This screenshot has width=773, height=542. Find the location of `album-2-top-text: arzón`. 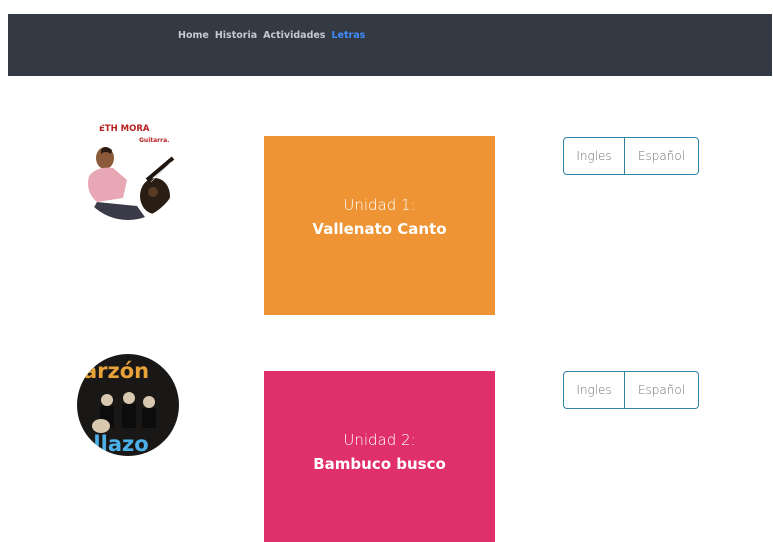

album-2-top-text: arzón is located at coordinates (116, 371).